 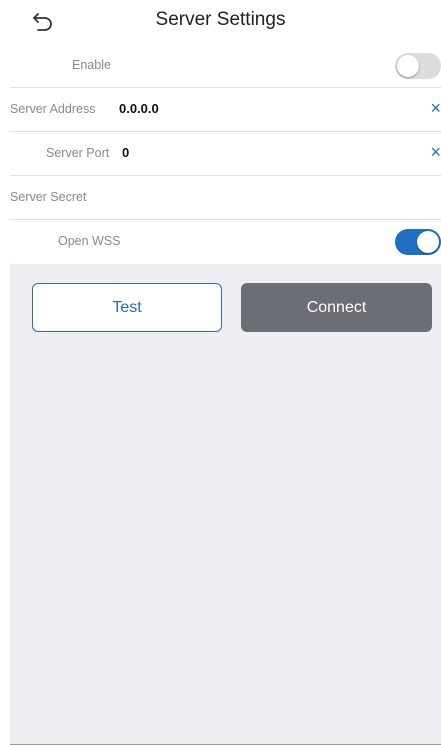 I want to click on enable-row: Enable, so click(x=225, y=66).